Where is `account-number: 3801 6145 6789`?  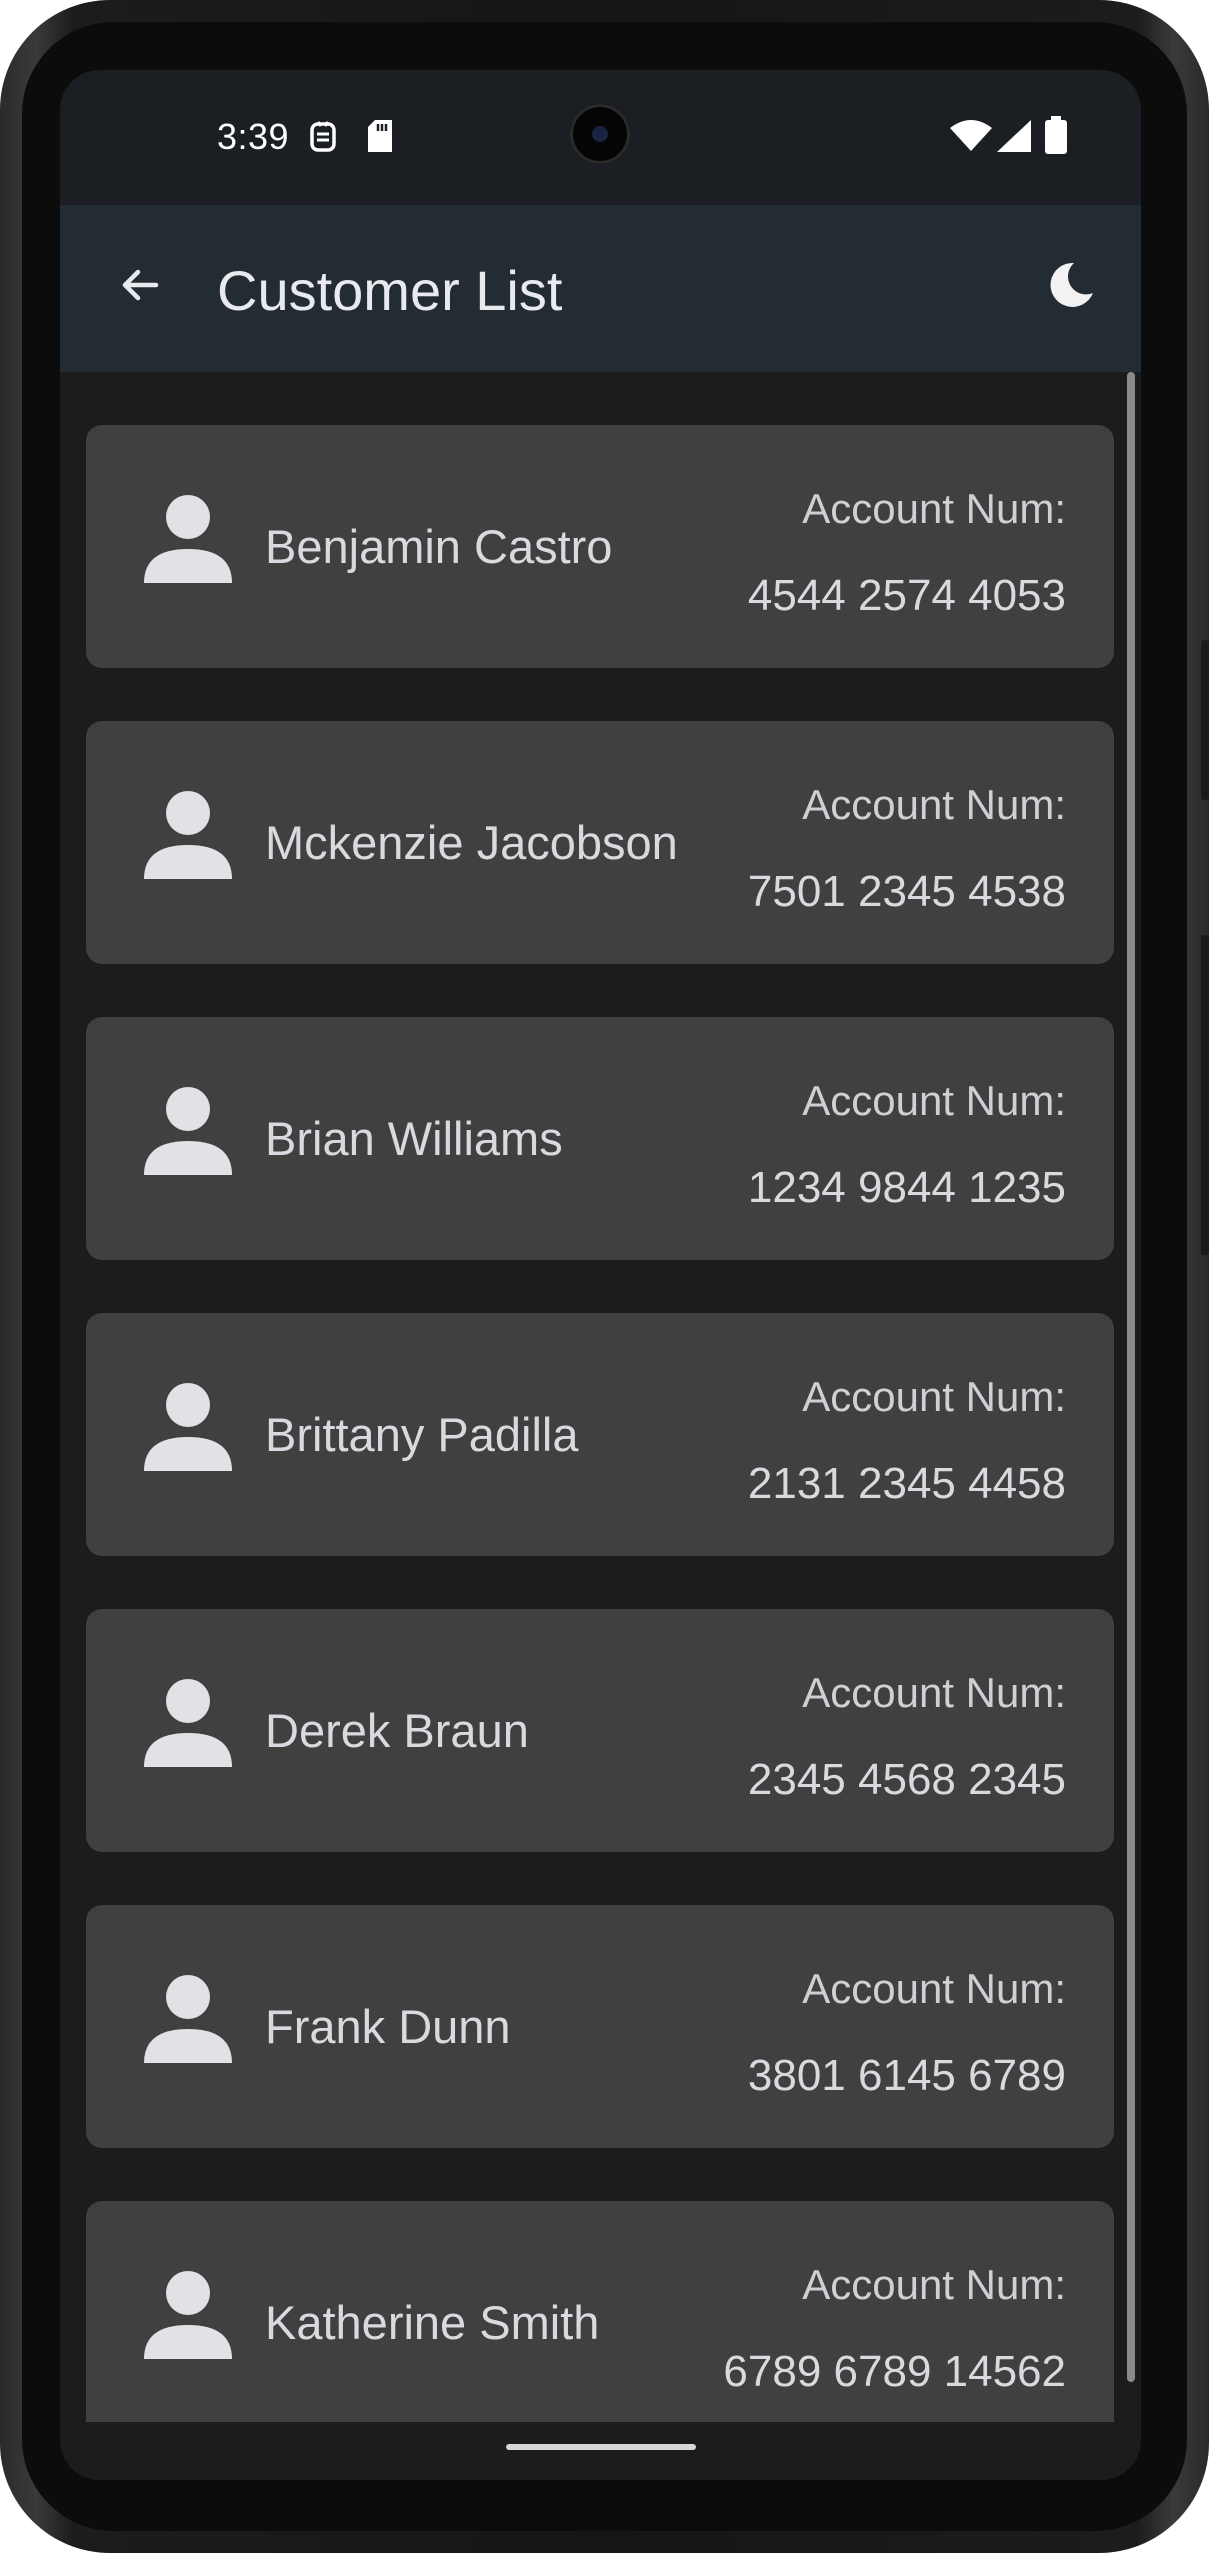
account-number: 3801 6145 6789 is located at coordinates (906, 2075).